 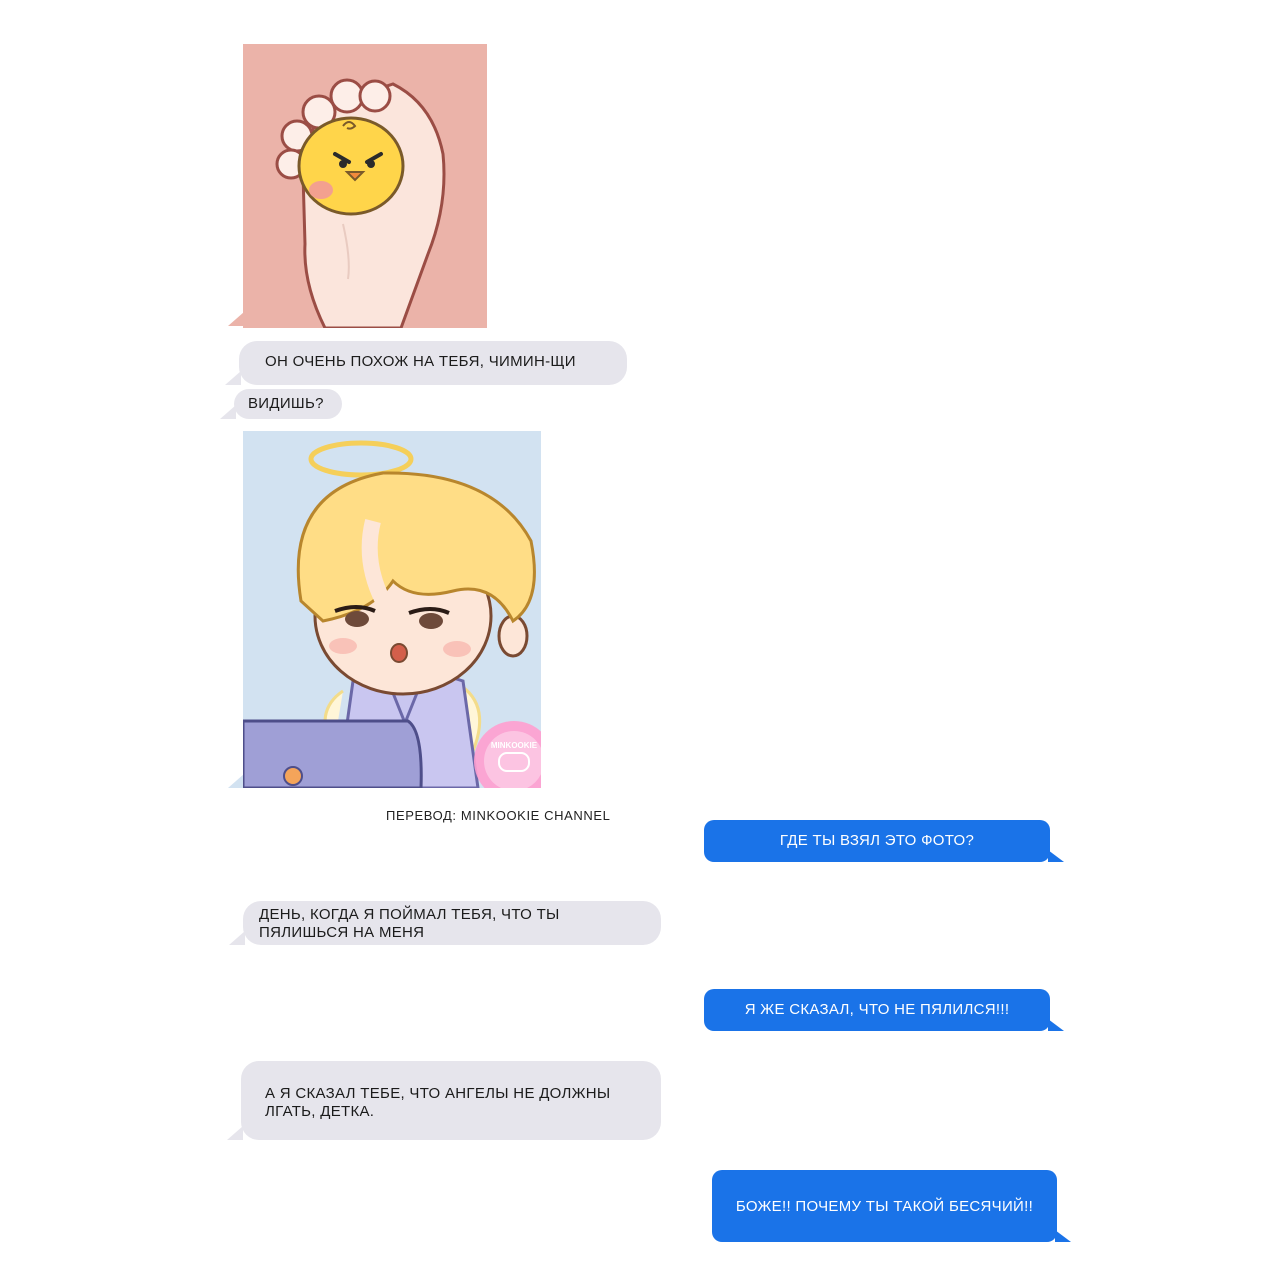 What do you see at coordinates (392, 609) in the screenshot?
I see `angel-boy-photo: MINKOOKIE` at bounding box center [392, 609].